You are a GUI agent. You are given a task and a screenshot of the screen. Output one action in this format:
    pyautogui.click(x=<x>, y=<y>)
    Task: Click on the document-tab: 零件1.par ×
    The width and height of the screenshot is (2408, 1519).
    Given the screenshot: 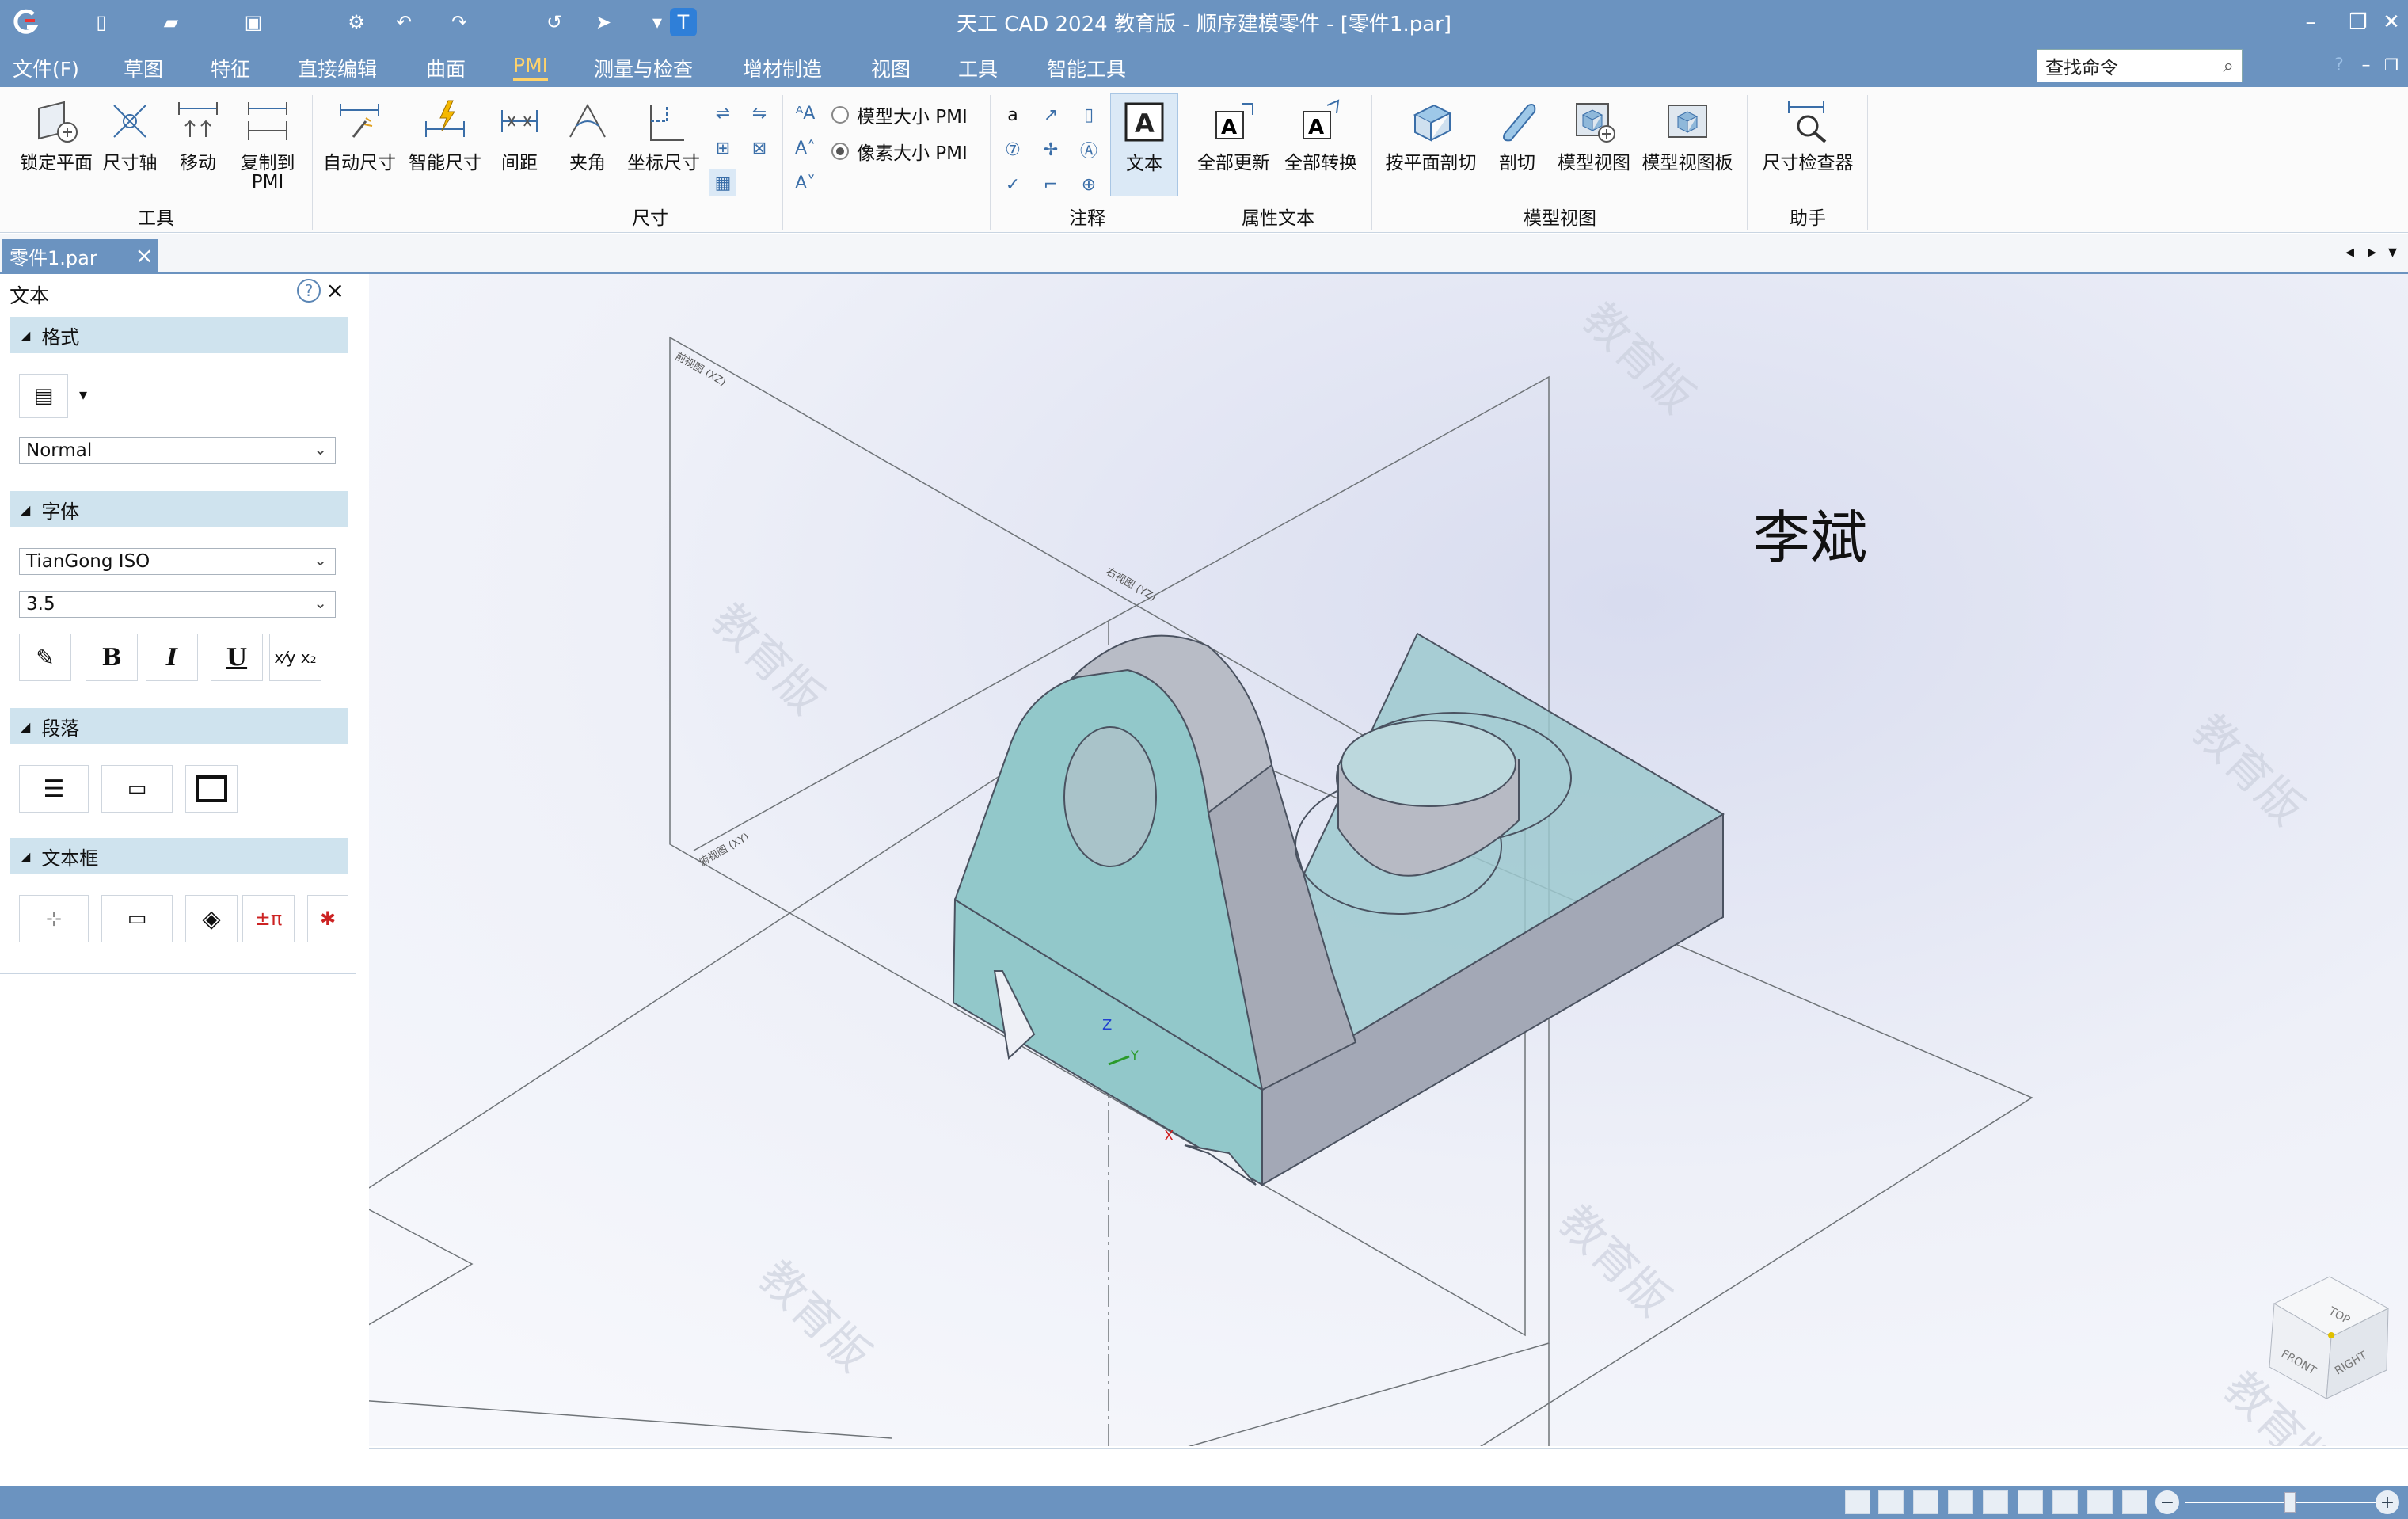 What is the action you would take?
    pyautogui.click(x=80, y=255)
    